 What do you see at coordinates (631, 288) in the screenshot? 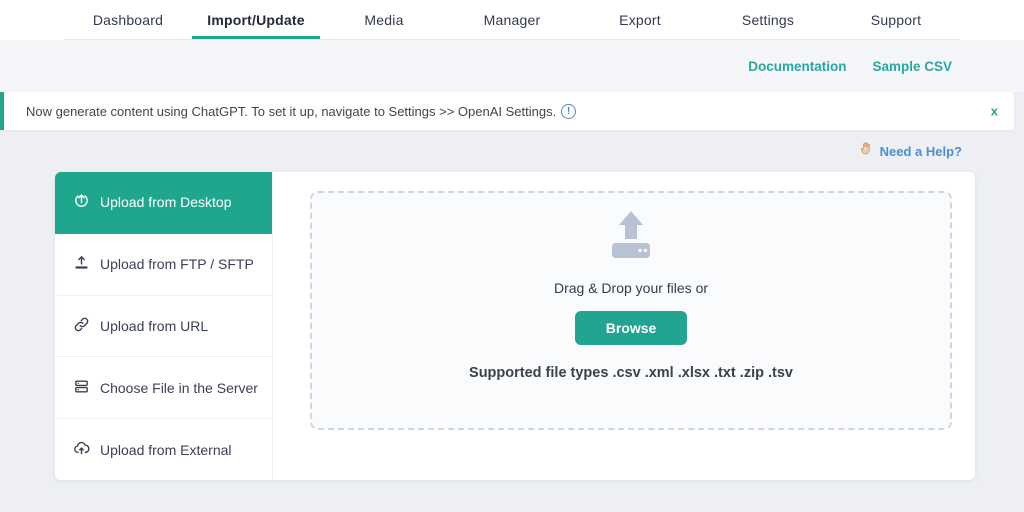
I see `drag-drop-text: Drag & Drop your files or` at bounding box center [631, 288].